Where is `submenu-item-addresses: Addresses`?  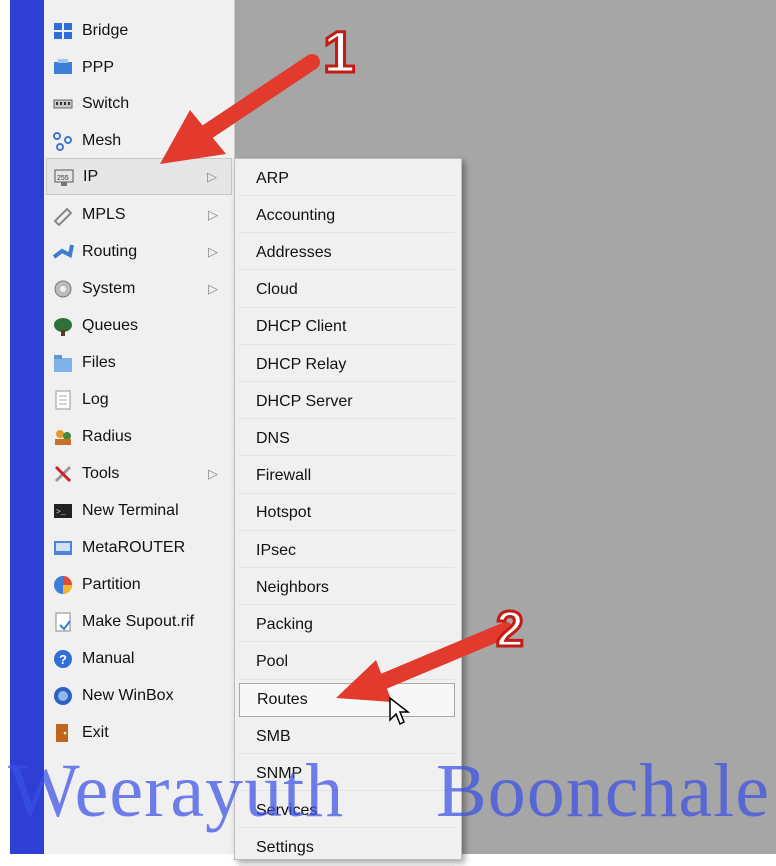 submenu-item-addresses: Addresses is located at coordinates (347, 253).